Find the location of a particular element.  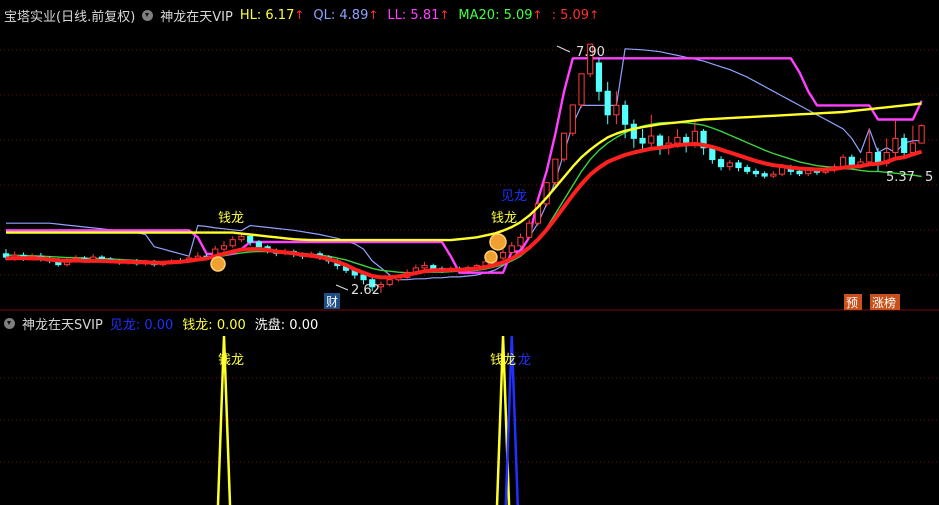

low-annotation: 2.62 财 is located at coordinates (352, 296).